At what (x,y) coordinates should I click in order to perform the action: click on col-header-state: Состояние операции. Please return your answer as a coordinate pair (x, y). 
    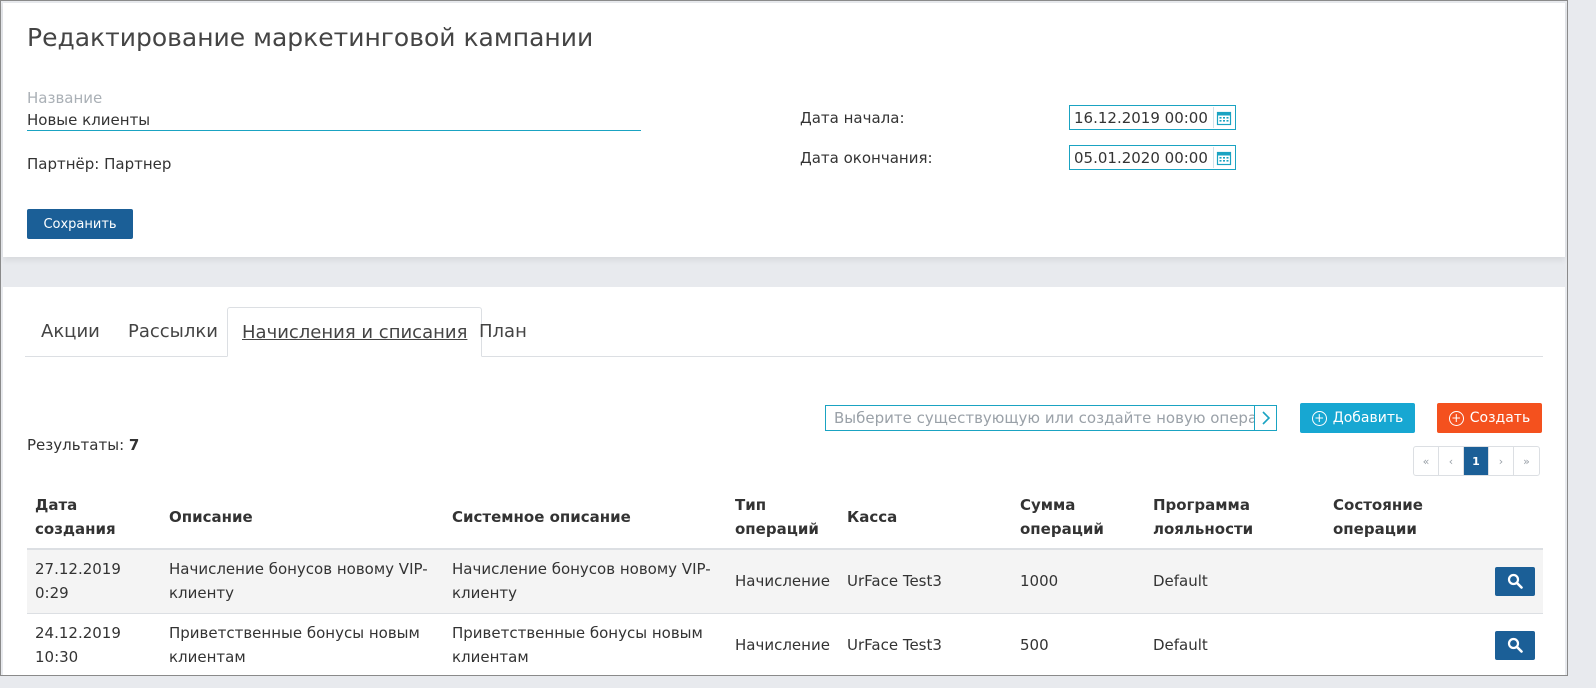
    Looking at the image, I should click on (1405, 517).